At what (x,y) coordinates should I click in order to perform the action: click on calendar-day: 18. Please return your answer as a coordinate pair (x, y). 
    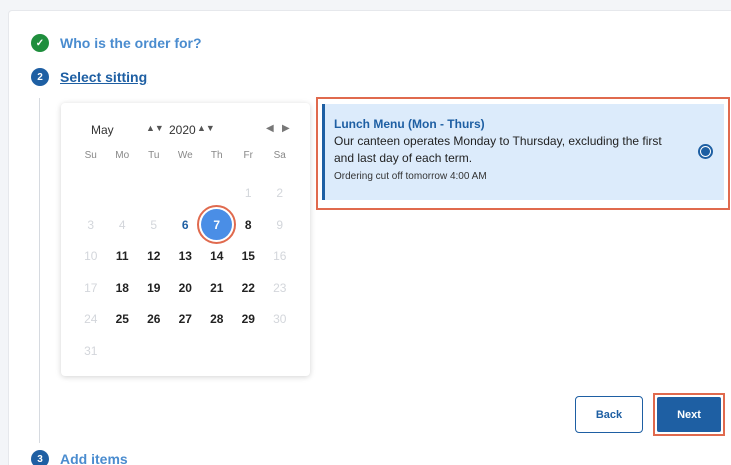
    Looking at the image, I should click on (123, 288).